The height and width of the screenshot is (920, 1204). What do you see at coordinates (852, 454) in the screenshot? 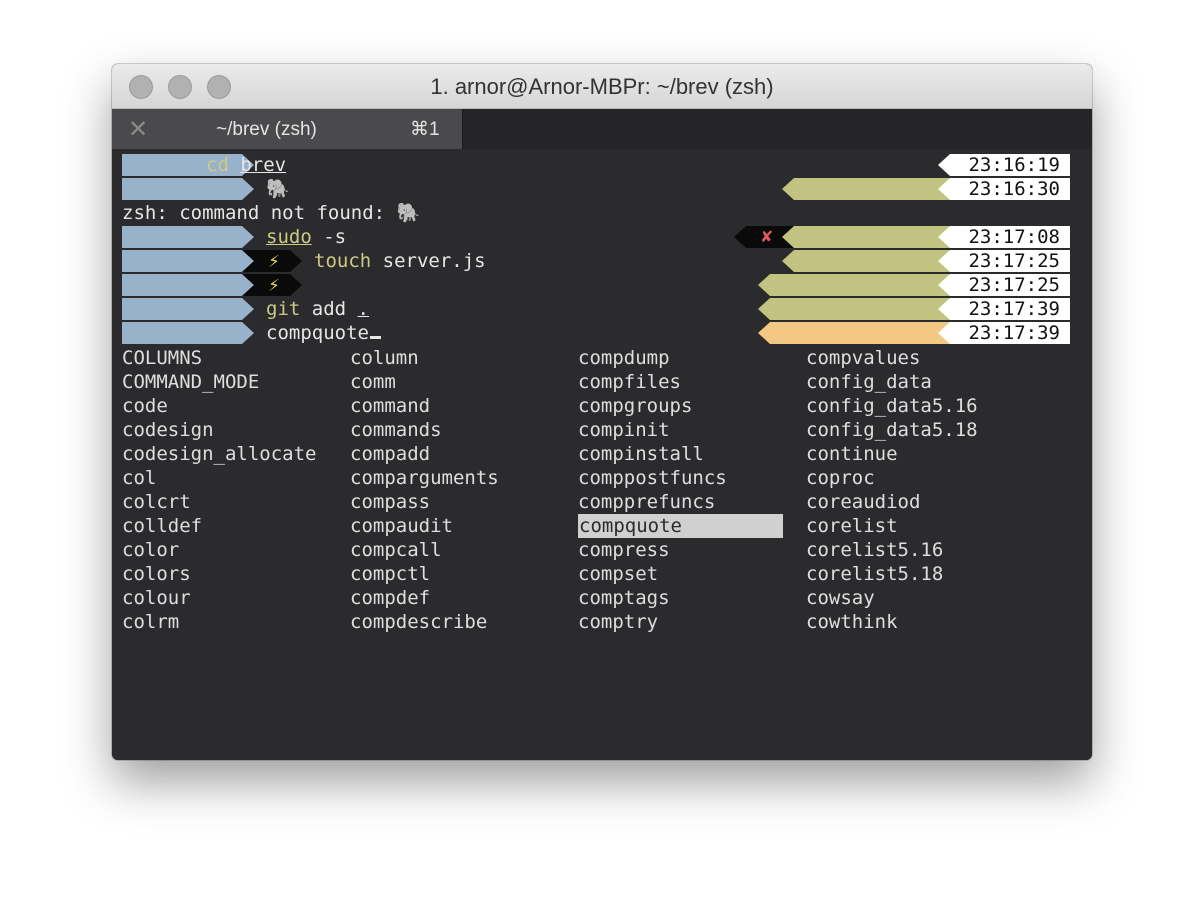
I see `completion-item: continue` at bounding box center [852, 454].